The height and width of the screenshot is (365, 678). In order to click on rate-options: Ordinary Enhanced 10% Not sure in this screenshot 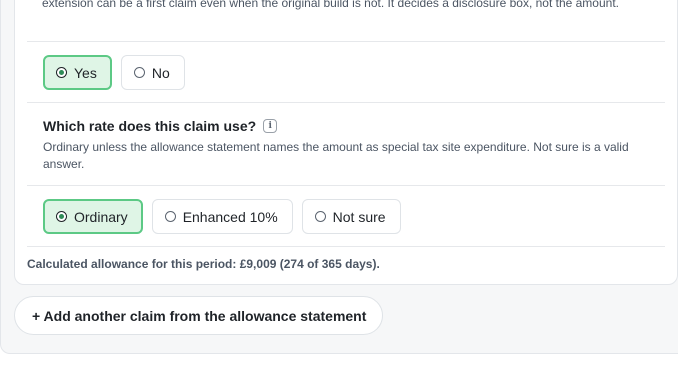, I will do `click(222, 216)`.